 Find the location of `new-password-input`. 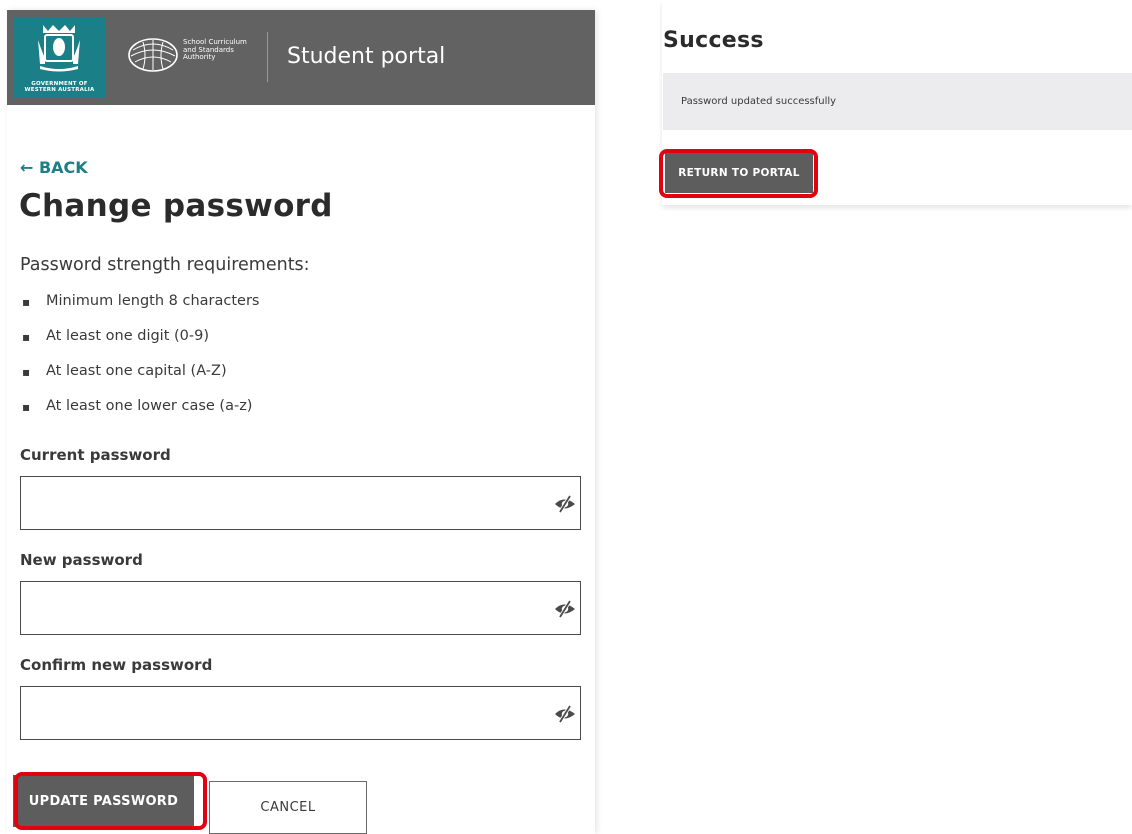

new-password-input is located at coordinates (300, 608).